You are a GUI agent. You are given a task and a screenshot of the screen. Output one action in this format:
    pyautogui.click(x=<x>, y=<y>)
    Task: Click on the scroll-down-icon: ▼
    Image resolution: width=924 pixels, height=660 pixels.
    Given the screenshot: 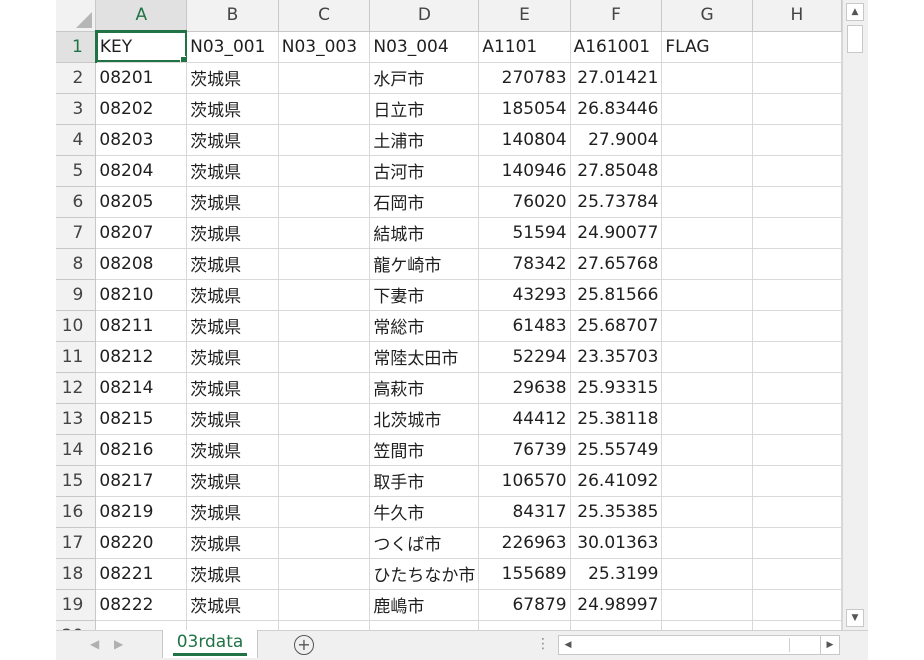 What is the action you would take?
    pyautogui.click(x=855, y=618)
    